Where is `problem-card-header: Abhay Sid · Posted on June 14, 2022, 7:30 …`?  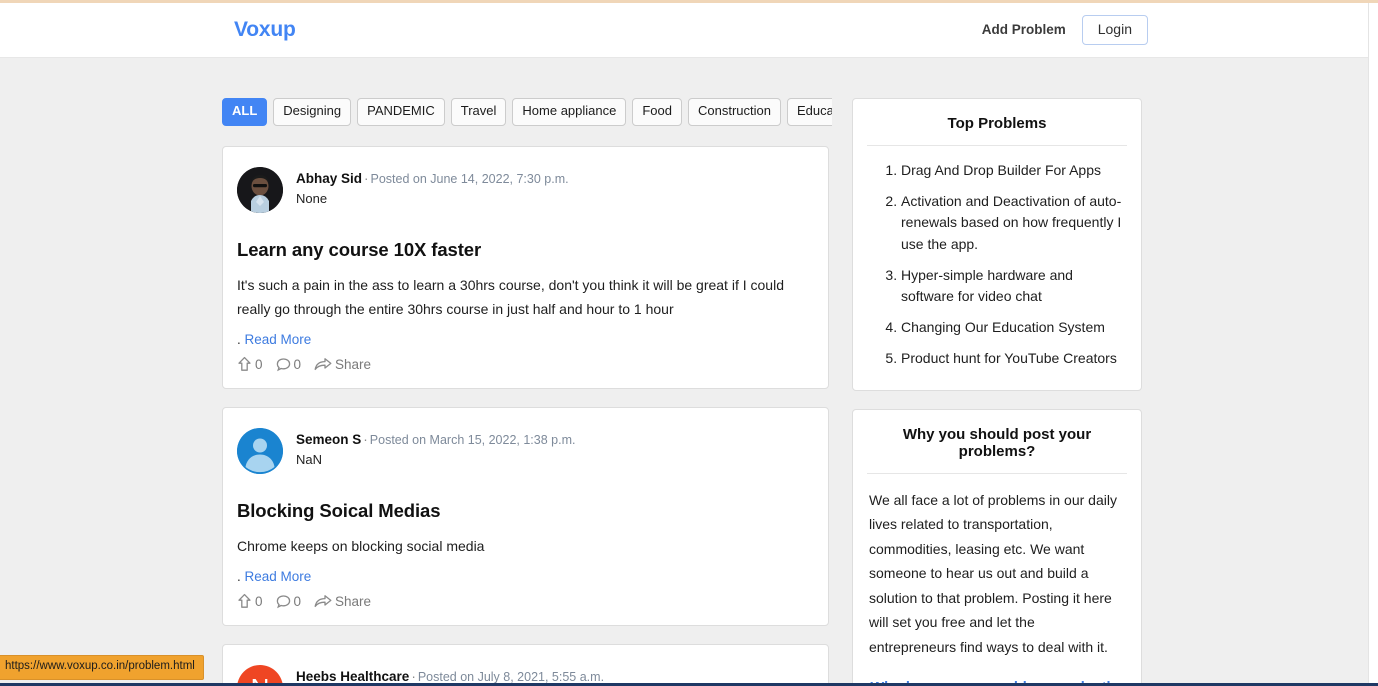 problem-card-header: Abhay Sid · Posted on June 14, 2022, 7:30 … is located at coordinates (525, 190).